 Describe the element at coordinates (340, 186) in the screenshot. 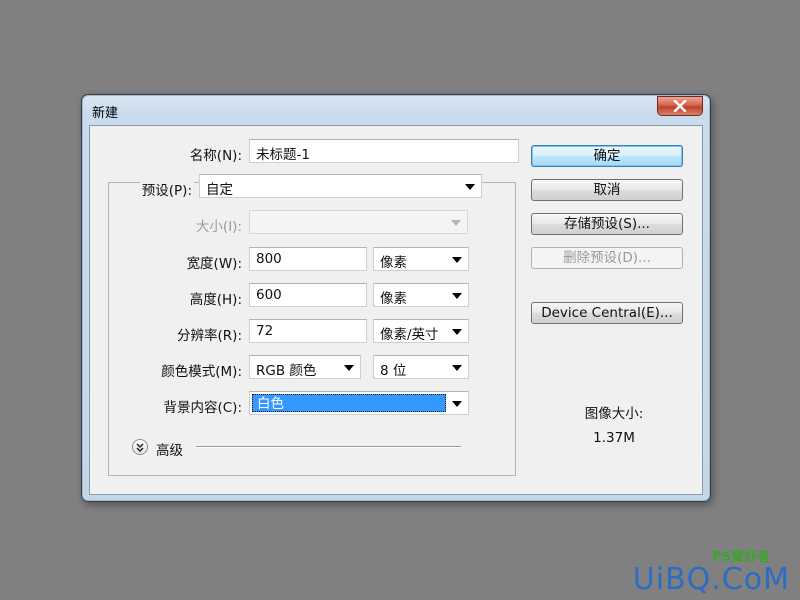

I see `preset-dropdown: 自定` at that location.